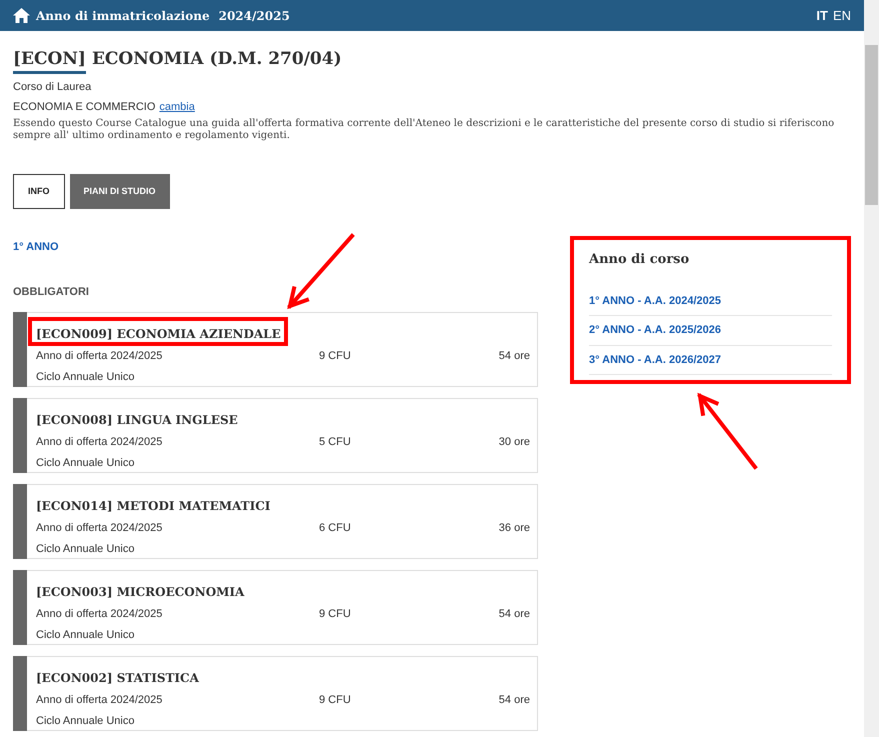 The image size is (879, 737). What do you see at coordinates (49, 60) in the screenshot?
I see `program-code: [ECON]` at bounding box center [49, 60].